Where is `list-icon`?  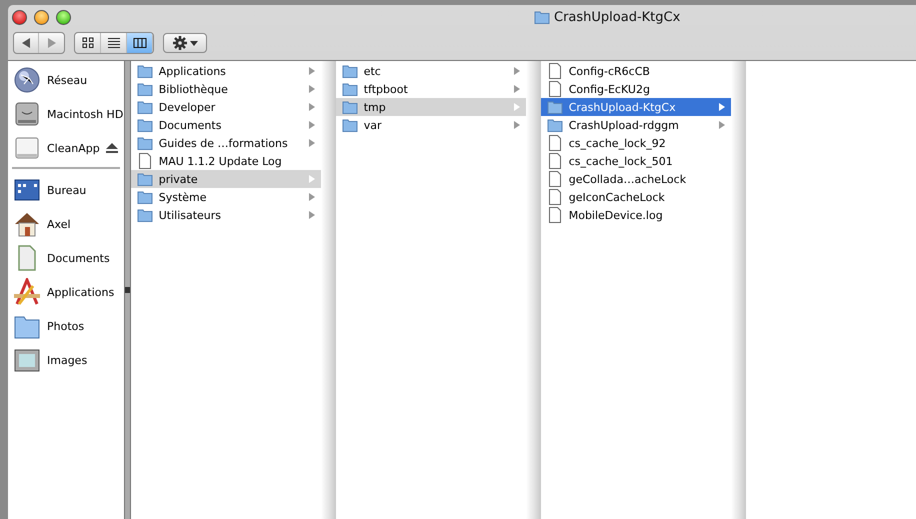 list-icon is located at coordinates (113, 43).